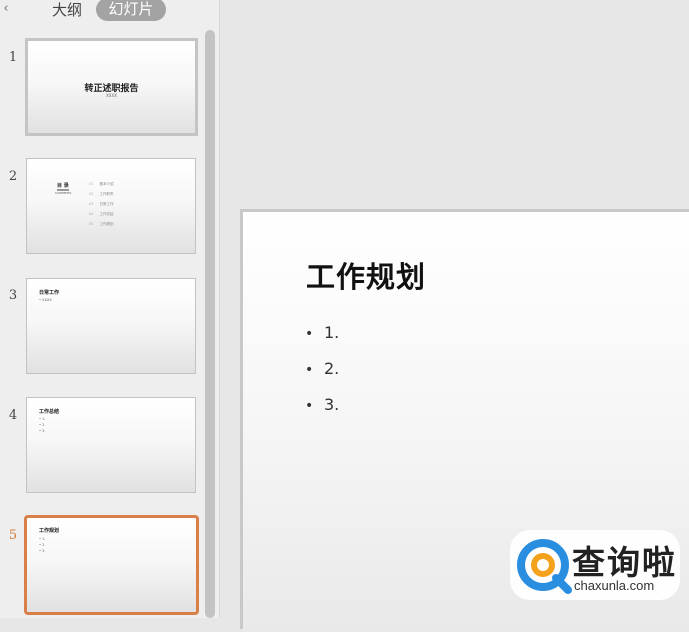  I want to click on slide-thumbnail-3: 日常工作 • XXXX, so click(111, 326).